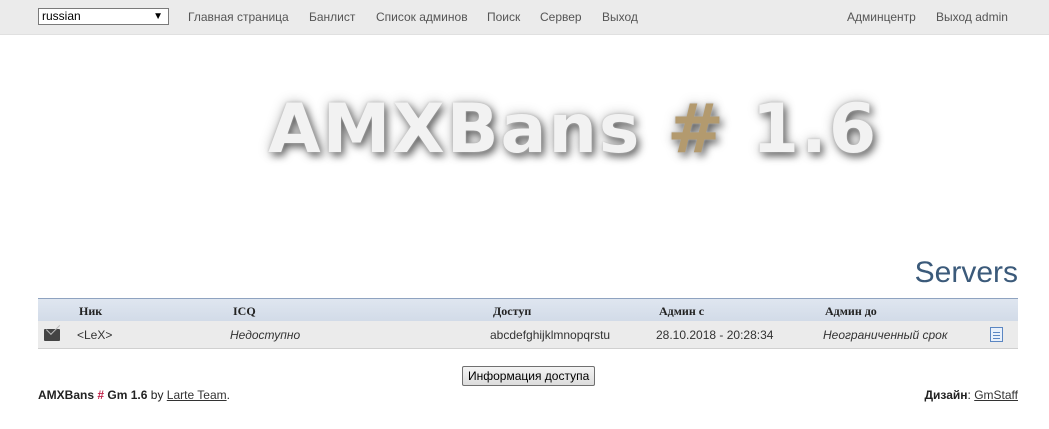 The width and height of the screenshot is (1049, 429). Describe the element at coordinates (620, 17) in the screenshot. I see `nav-link-logout: Выход` at that location.